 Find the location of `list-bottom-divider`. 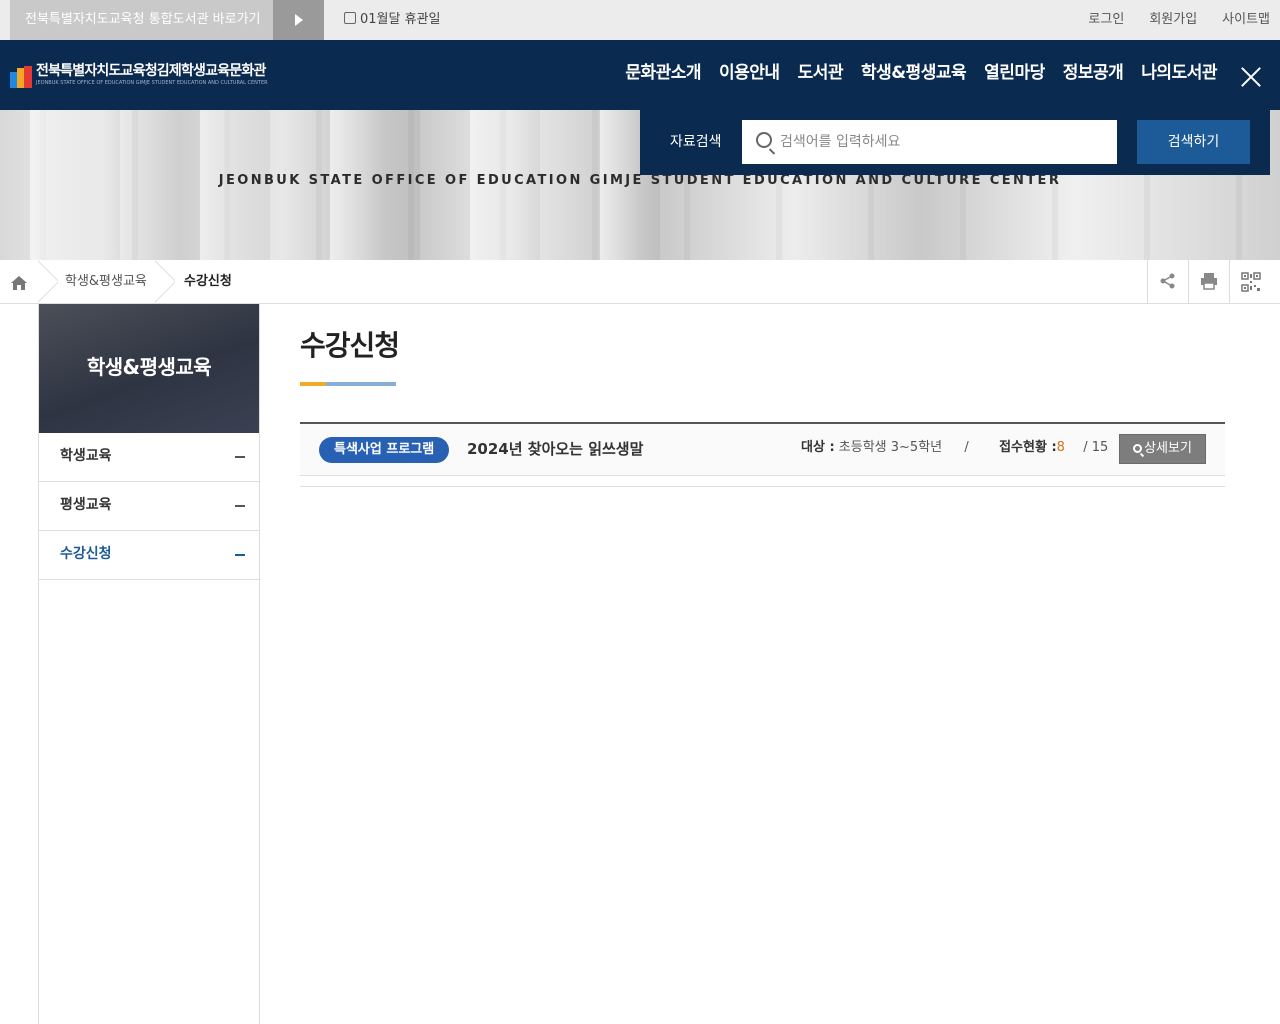

list-bottom-divider is located at coordinates (762, 486).